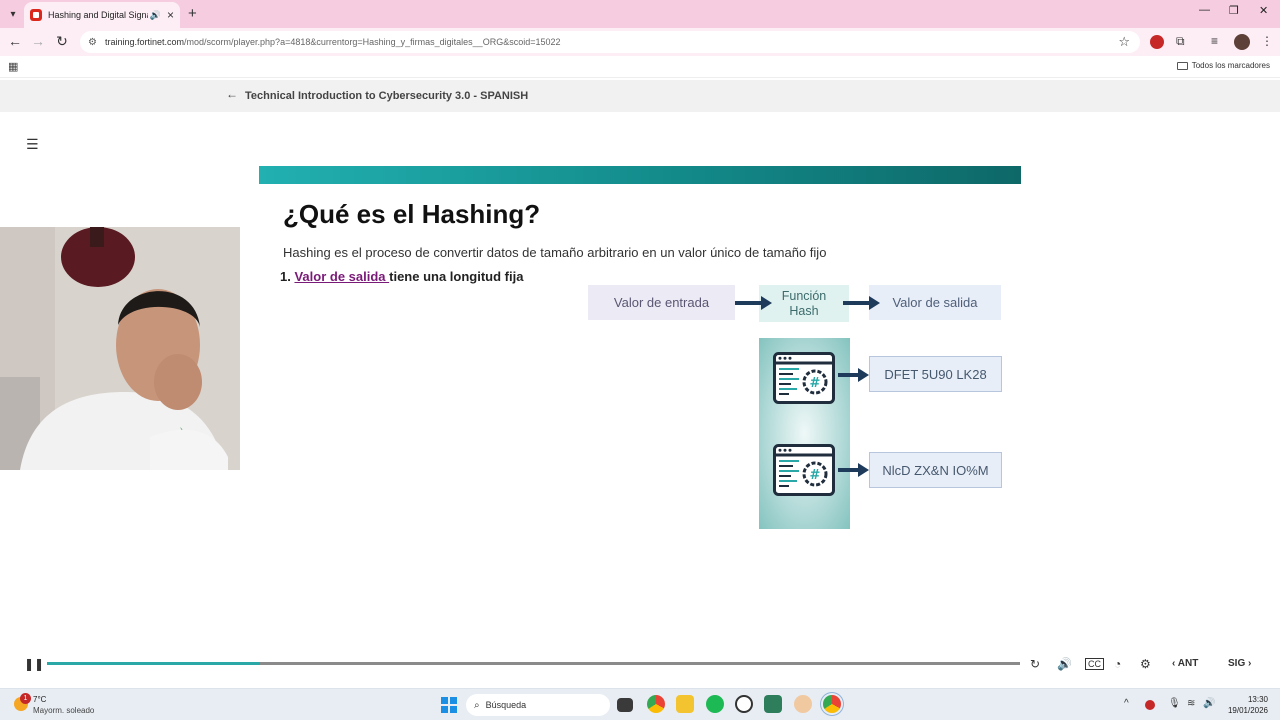  What do you see at coordinates (1230, 65) in the screenshot?
I see `all-bookmarks-label: Todos los marcadores` at bounding box center [1230, 65].